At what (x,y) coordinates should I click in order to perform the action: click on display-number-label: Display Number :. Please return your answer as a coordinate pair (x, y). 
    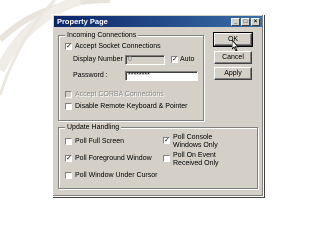
    Looking at the image, I should click on (100, 59).